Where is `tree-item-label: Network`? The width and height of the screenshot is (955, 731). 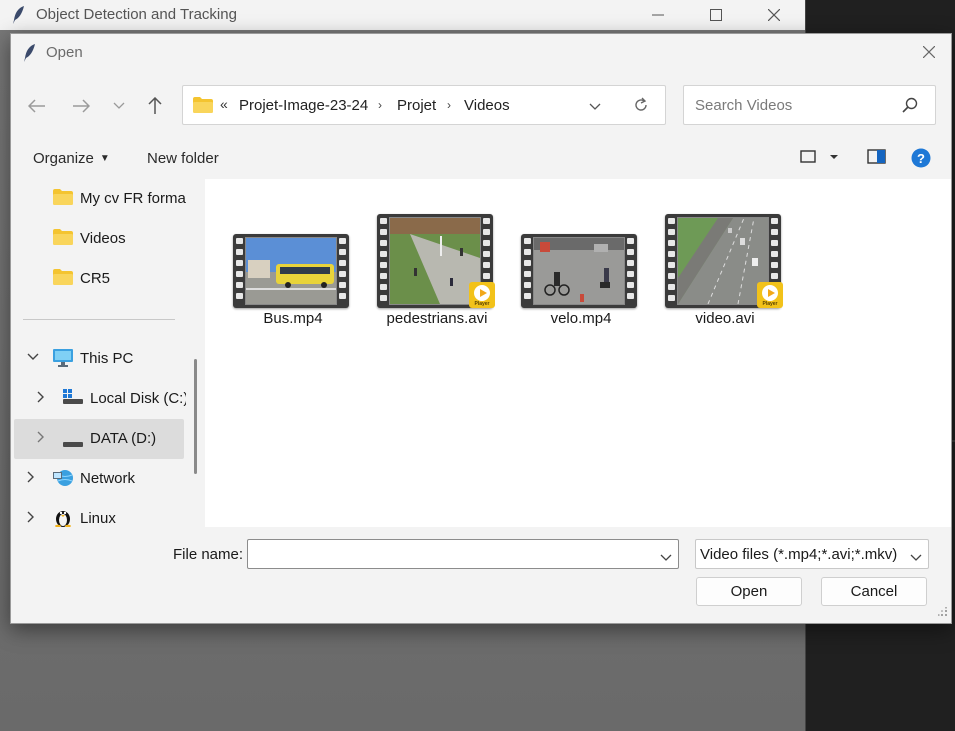
tree-item-label: Network is located at coordinates (108, 478).